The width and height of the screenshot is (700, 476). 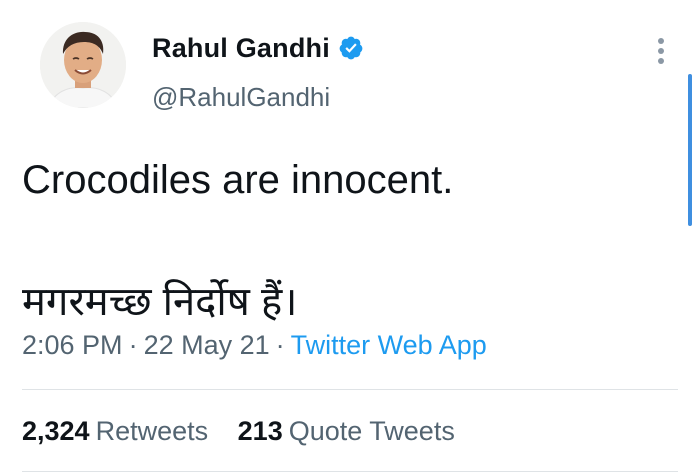 I want to click on scrollbar, so click(x=690, y=150).